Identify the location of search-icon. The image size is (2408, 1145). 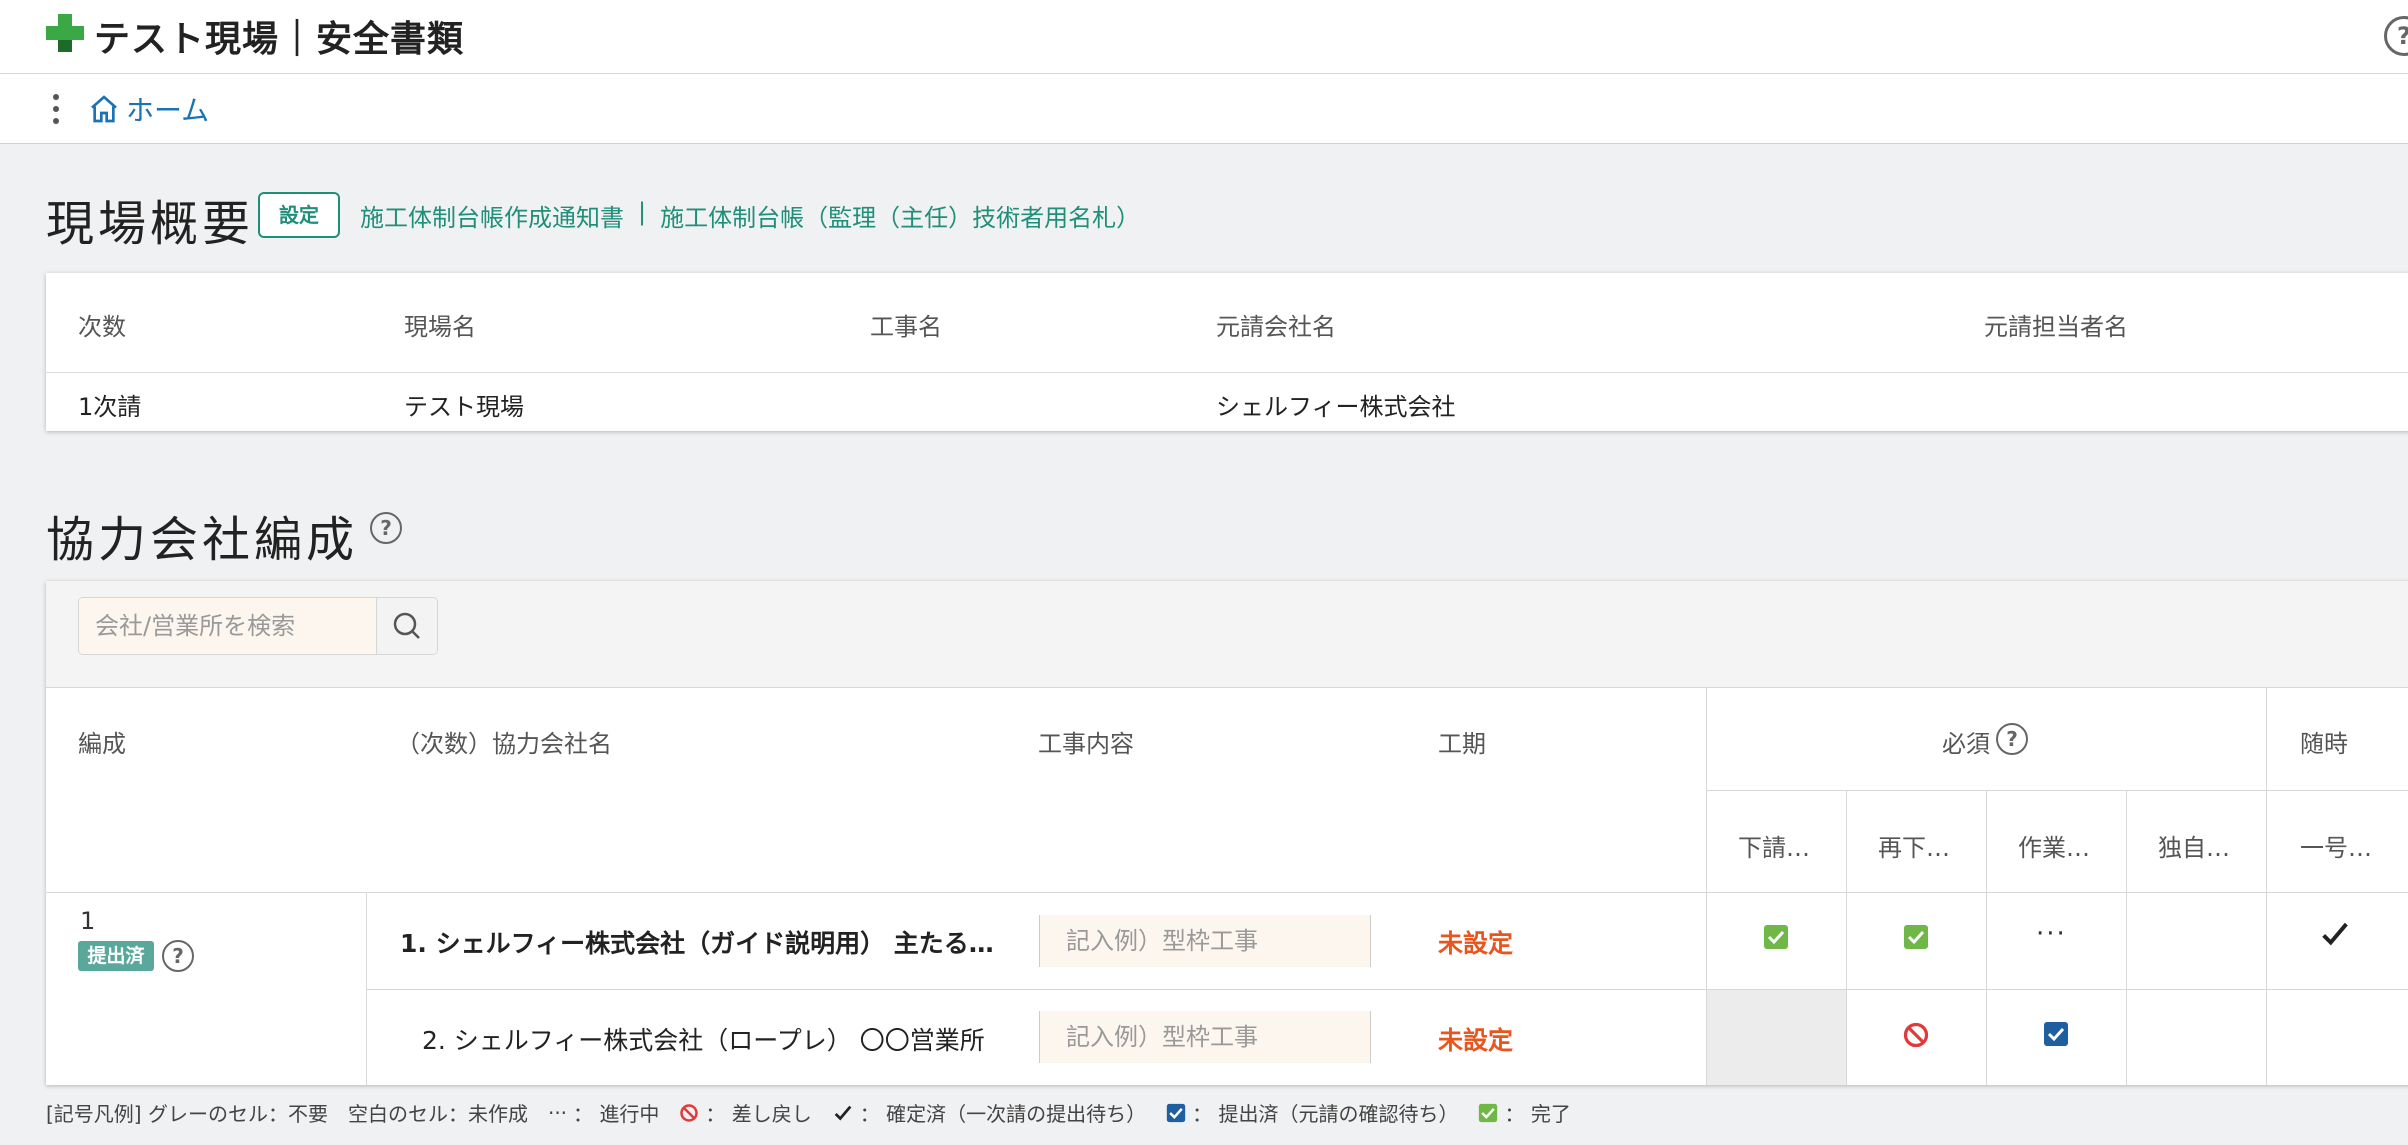
(406, 625).